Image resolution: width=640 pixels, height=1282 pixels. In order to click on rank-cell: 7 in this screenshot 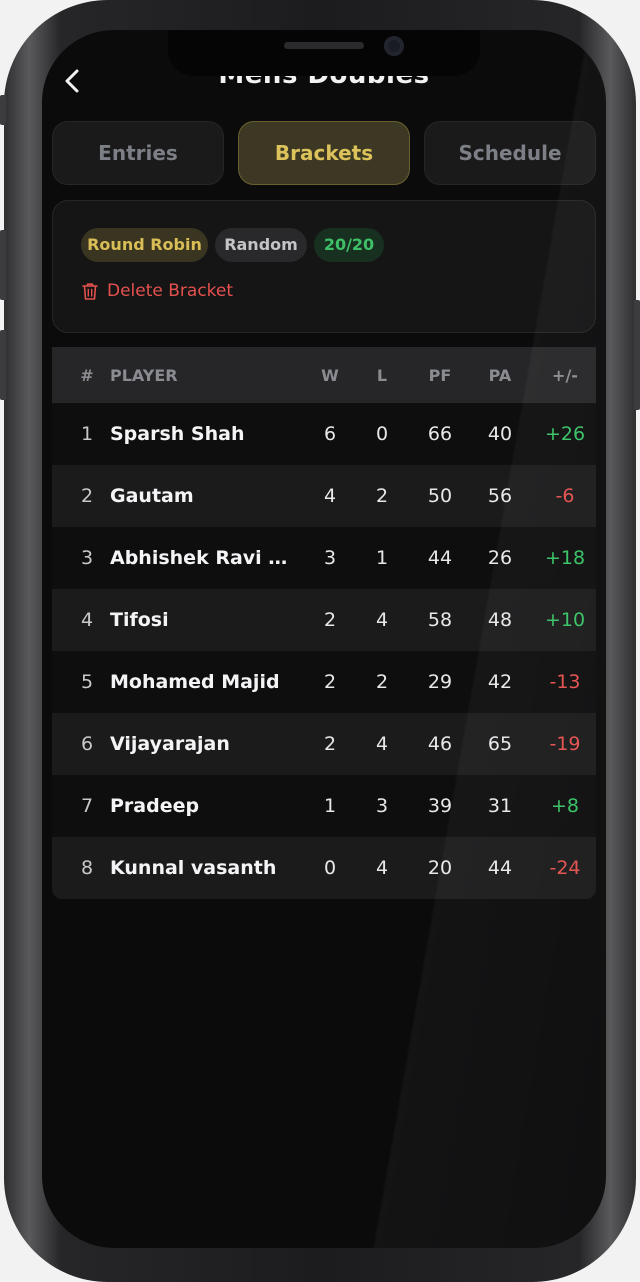, I will do `click(87, 806)`.